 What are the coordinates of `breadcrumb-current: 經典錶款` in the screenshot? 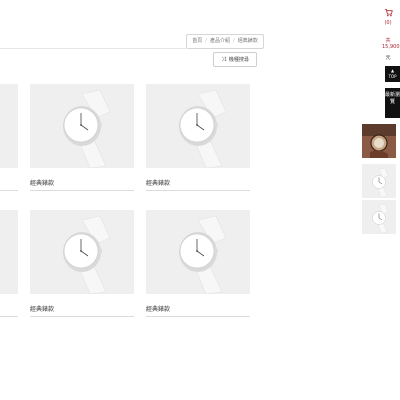 It's located at (247, 41).